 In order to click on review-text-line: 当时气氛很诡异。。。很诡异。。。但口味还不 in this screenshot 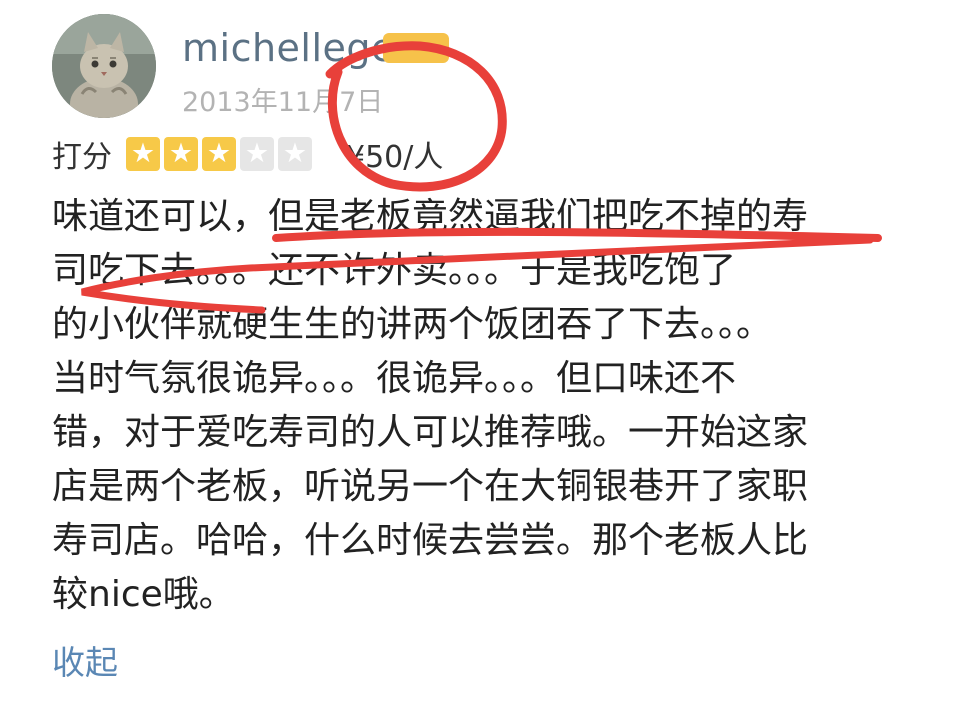, I will do `click(394, 378)`.